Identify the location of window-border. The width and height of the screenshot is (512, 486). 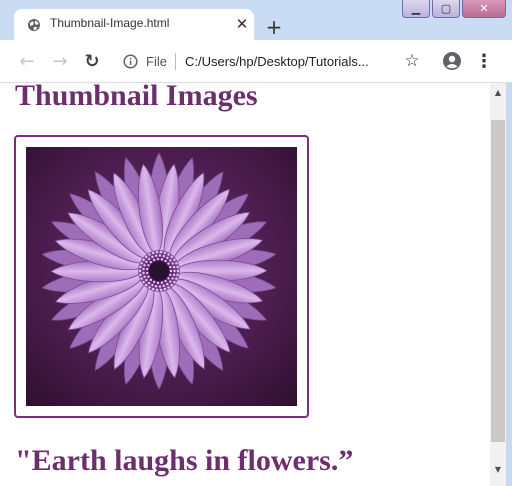
(509, 284).